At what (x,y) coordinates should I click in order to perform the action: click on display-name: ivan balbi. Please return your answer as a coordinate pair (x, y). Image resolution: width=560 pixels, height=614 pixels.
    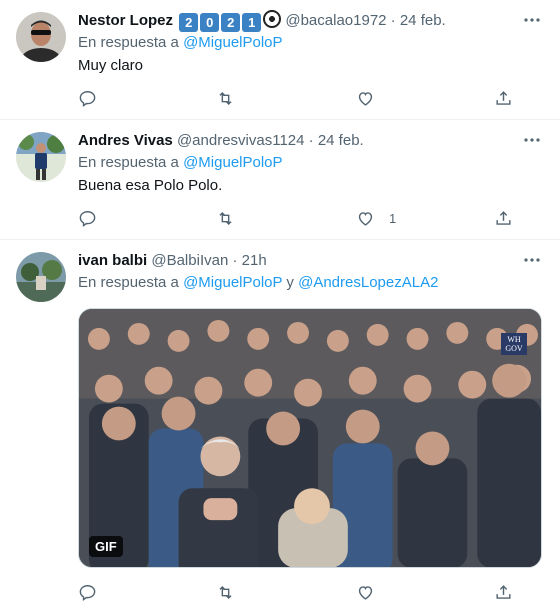
    Looking at the image, I should click on (112, 260).